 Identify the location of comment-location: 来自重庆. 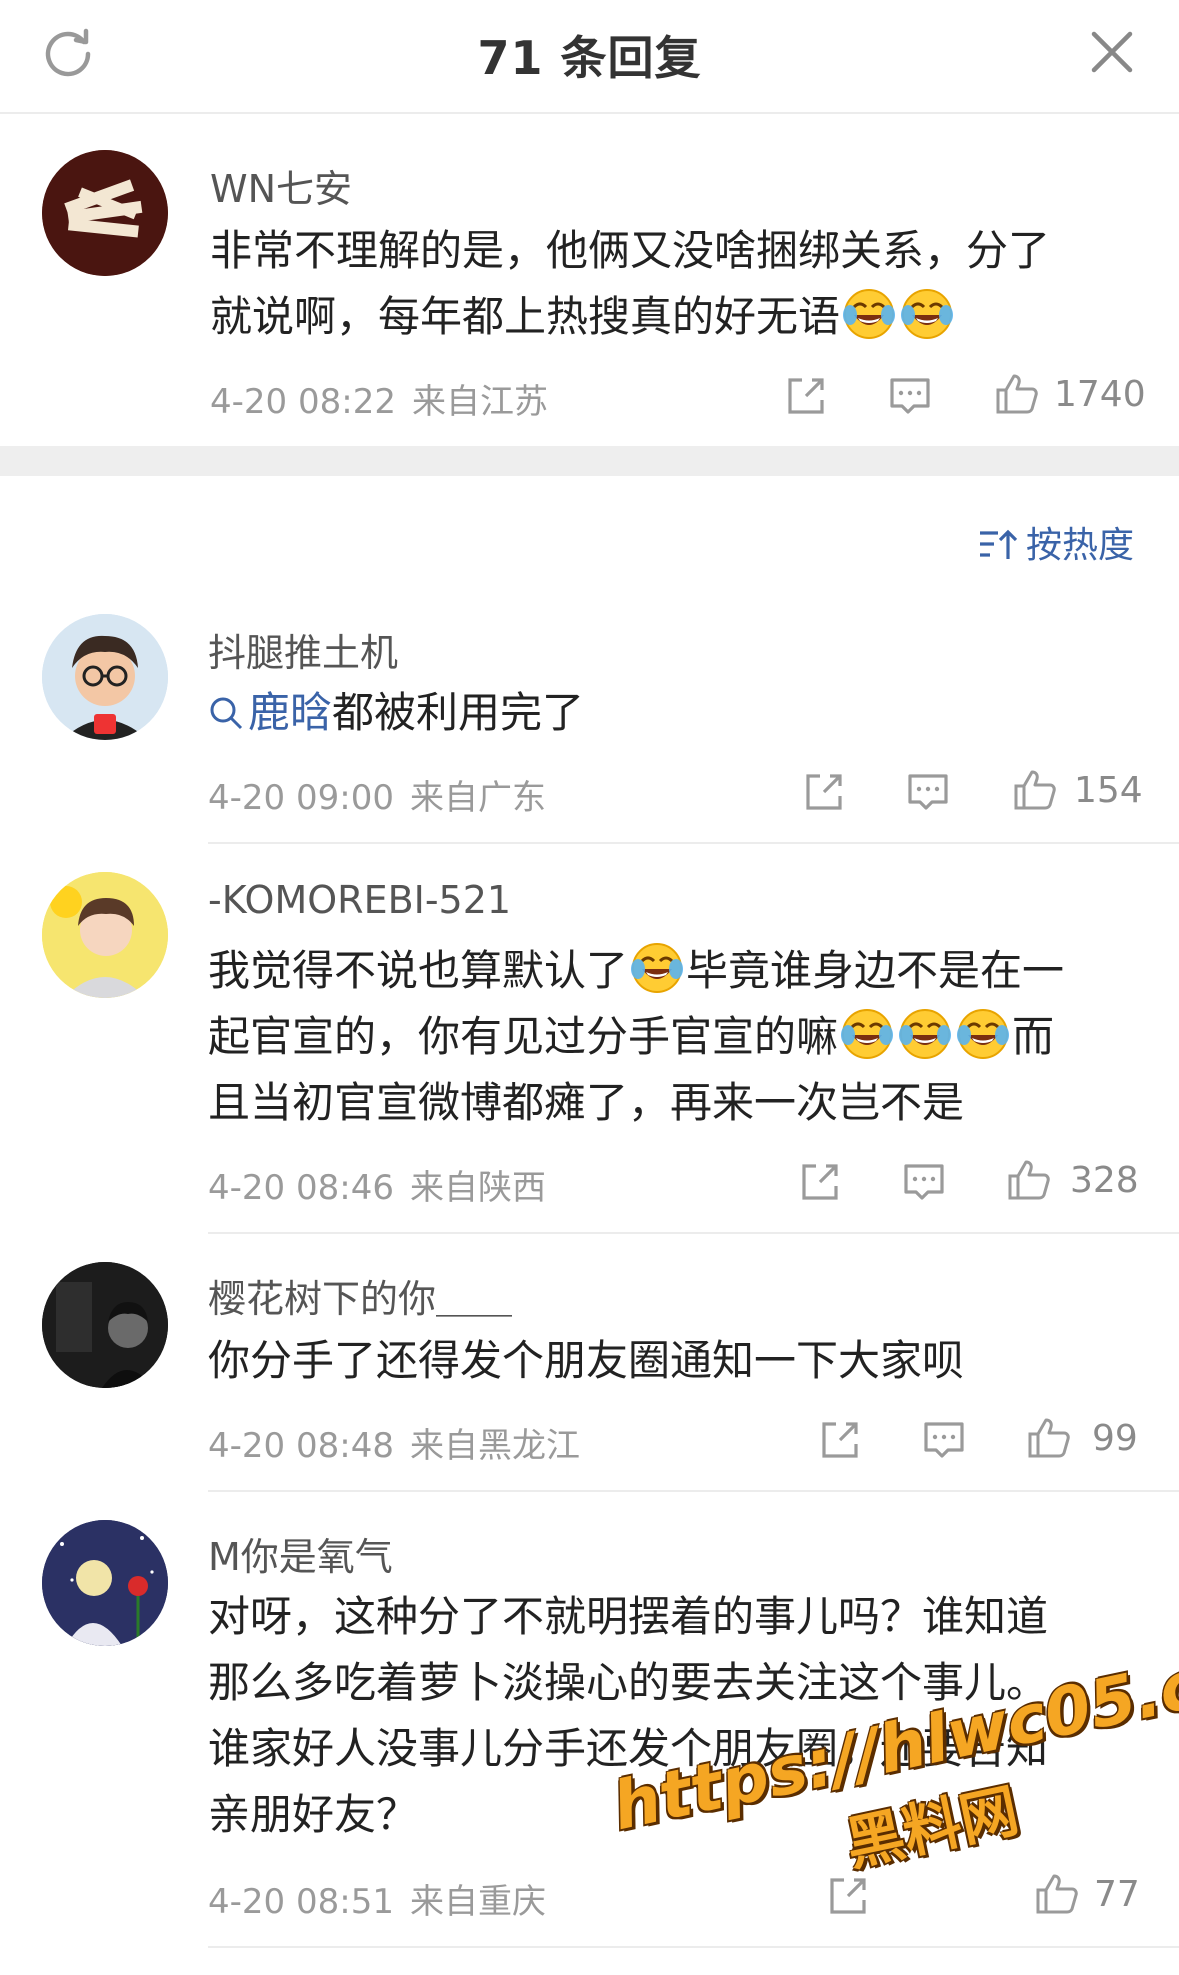
(477, 1902).